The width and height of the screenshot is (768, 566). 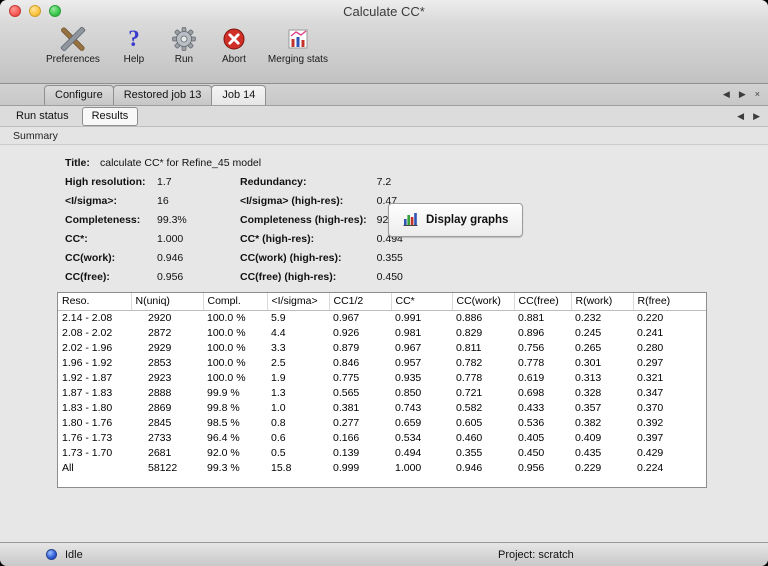 What do you see at coordinates (95, 302) in the screenshot?
I see `column-header: Reso.` at bounding box center [95, 302].